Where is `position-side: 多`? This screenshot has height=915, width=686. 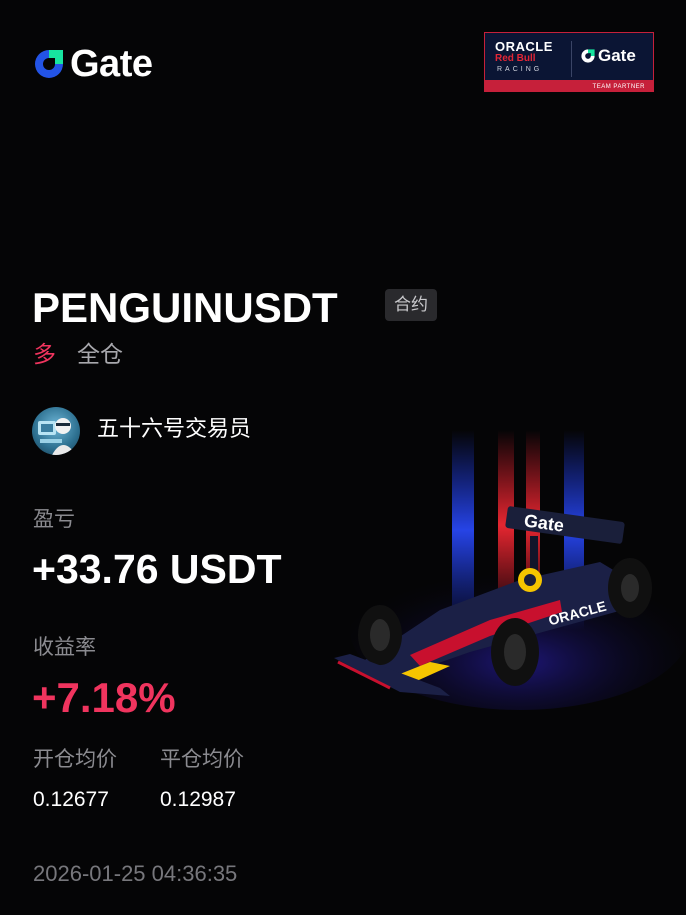 position-side: 多 is located at coordinates (44, 355).